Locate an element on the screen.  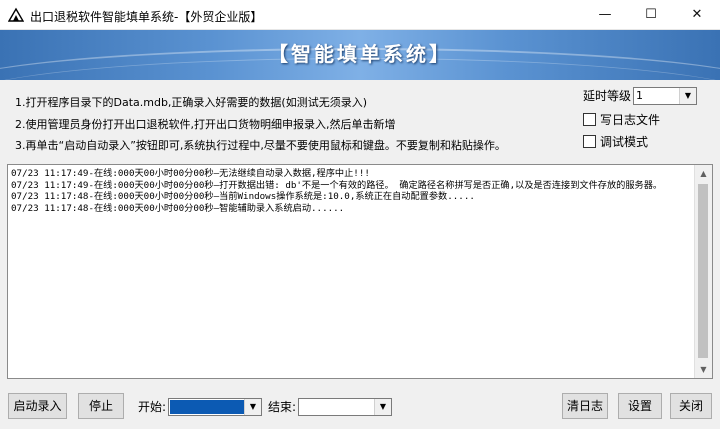
instruction-step-2: 2.使用管理员身份打开出口退税软件,打开出口货物明细申报录入,然后单击新增 is located at coordinates (205, 124).